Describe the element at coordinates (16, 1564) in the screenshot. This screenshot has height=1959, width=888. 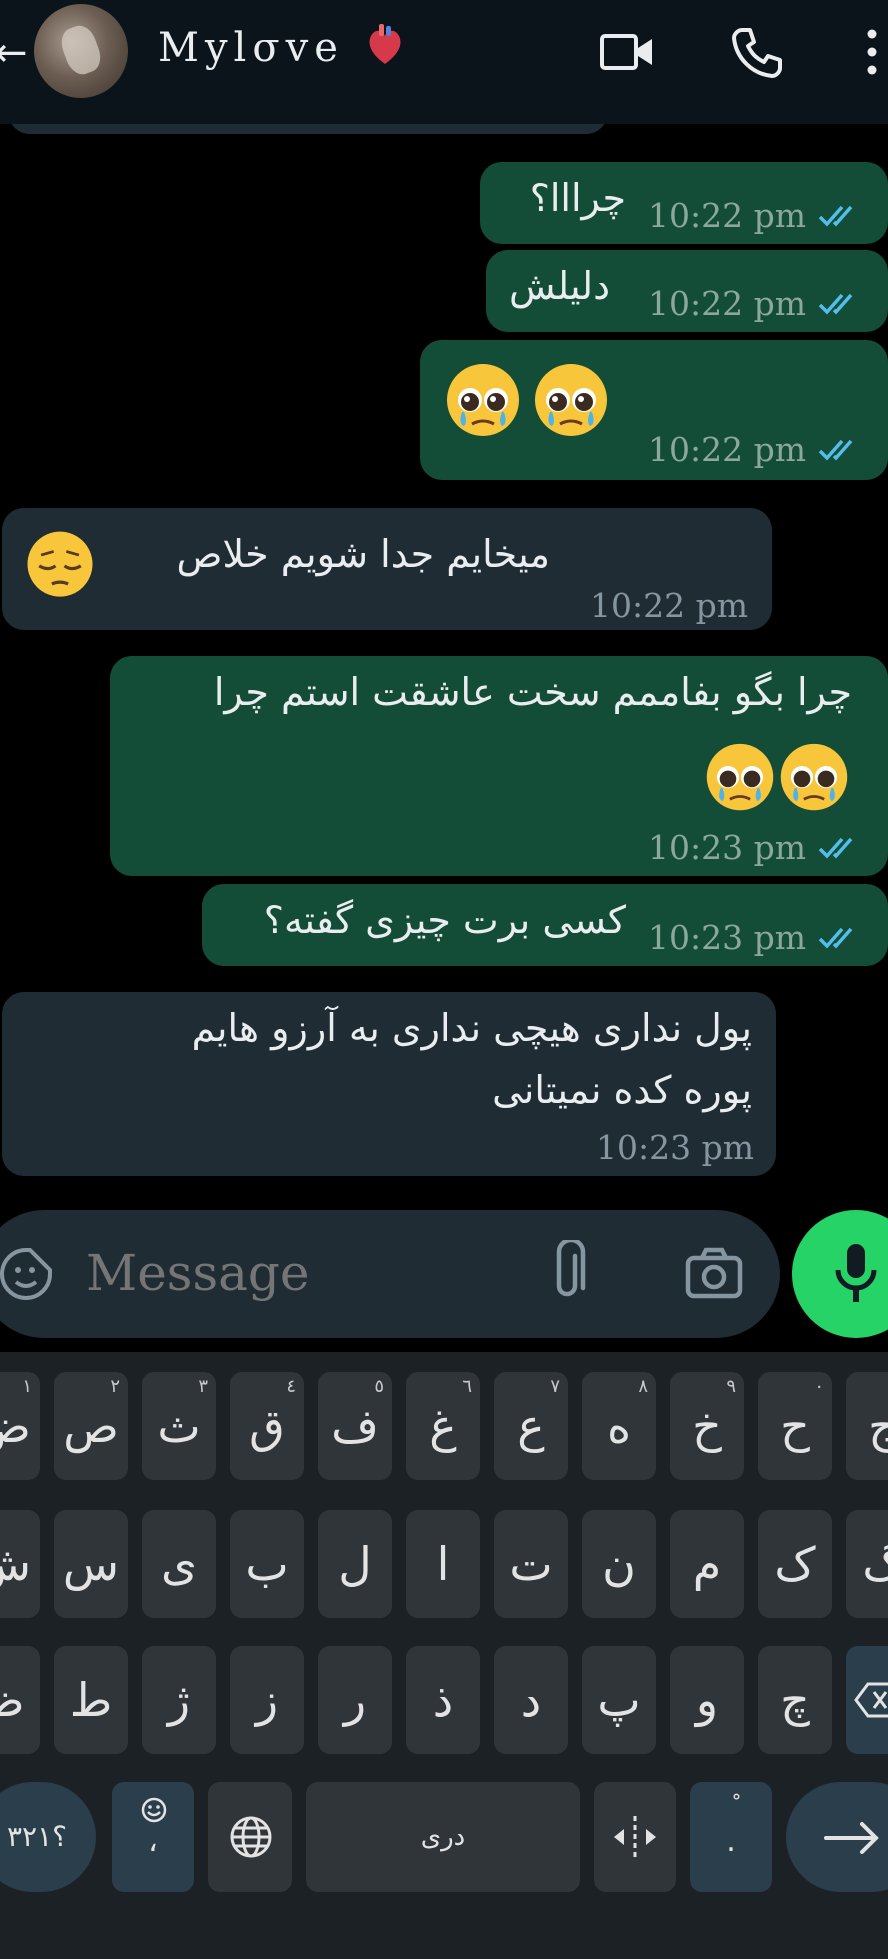
I see `key-row2-label: ش` at that location.